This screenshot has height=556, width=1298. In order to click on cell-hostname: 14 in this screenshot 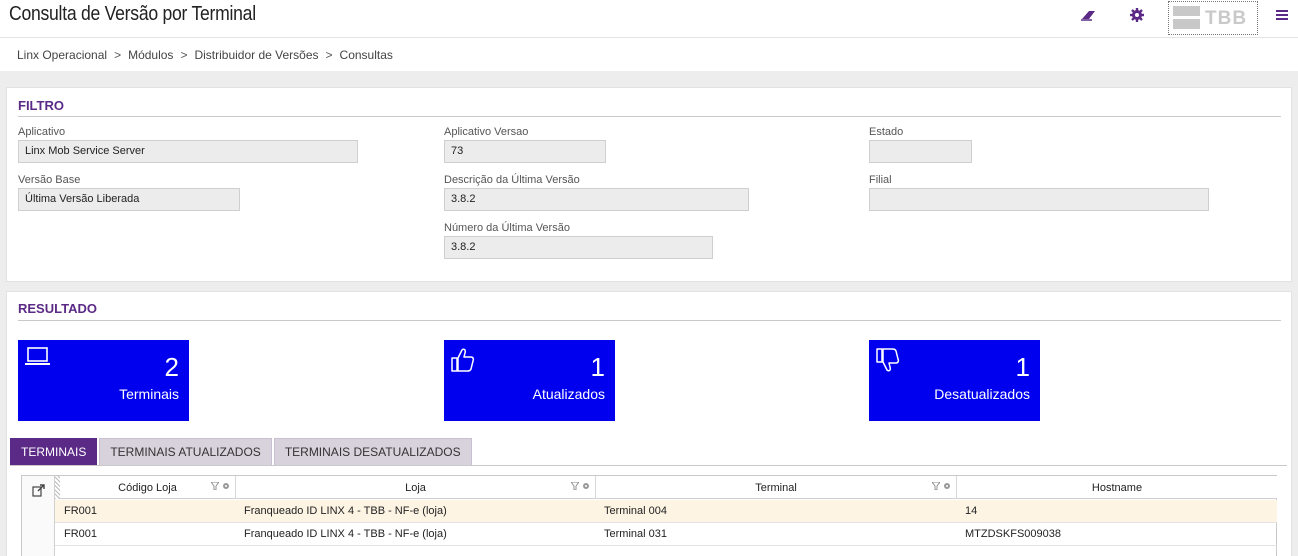, I will do `click(971, 511)`.